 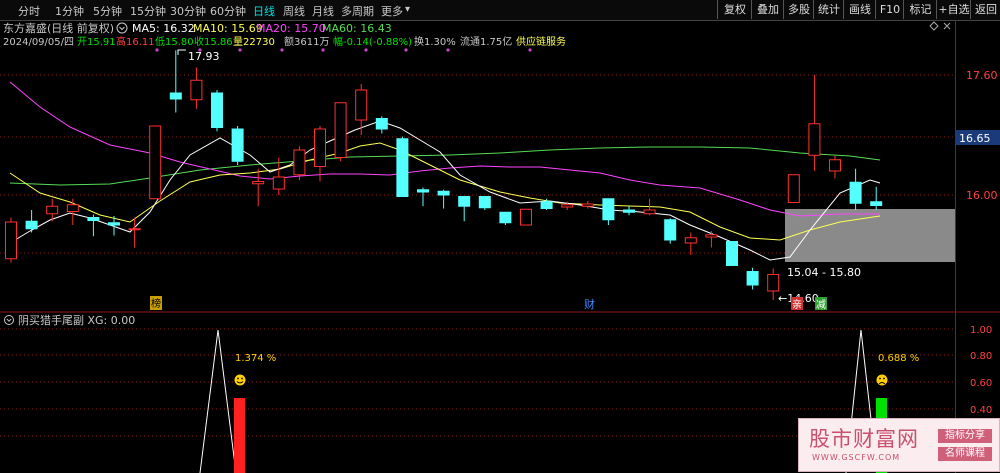 What do you see at coordinates (486, 41) in the screenshot?
I see `info-float: 流通1.75亿` at bounding box center [486, 41].